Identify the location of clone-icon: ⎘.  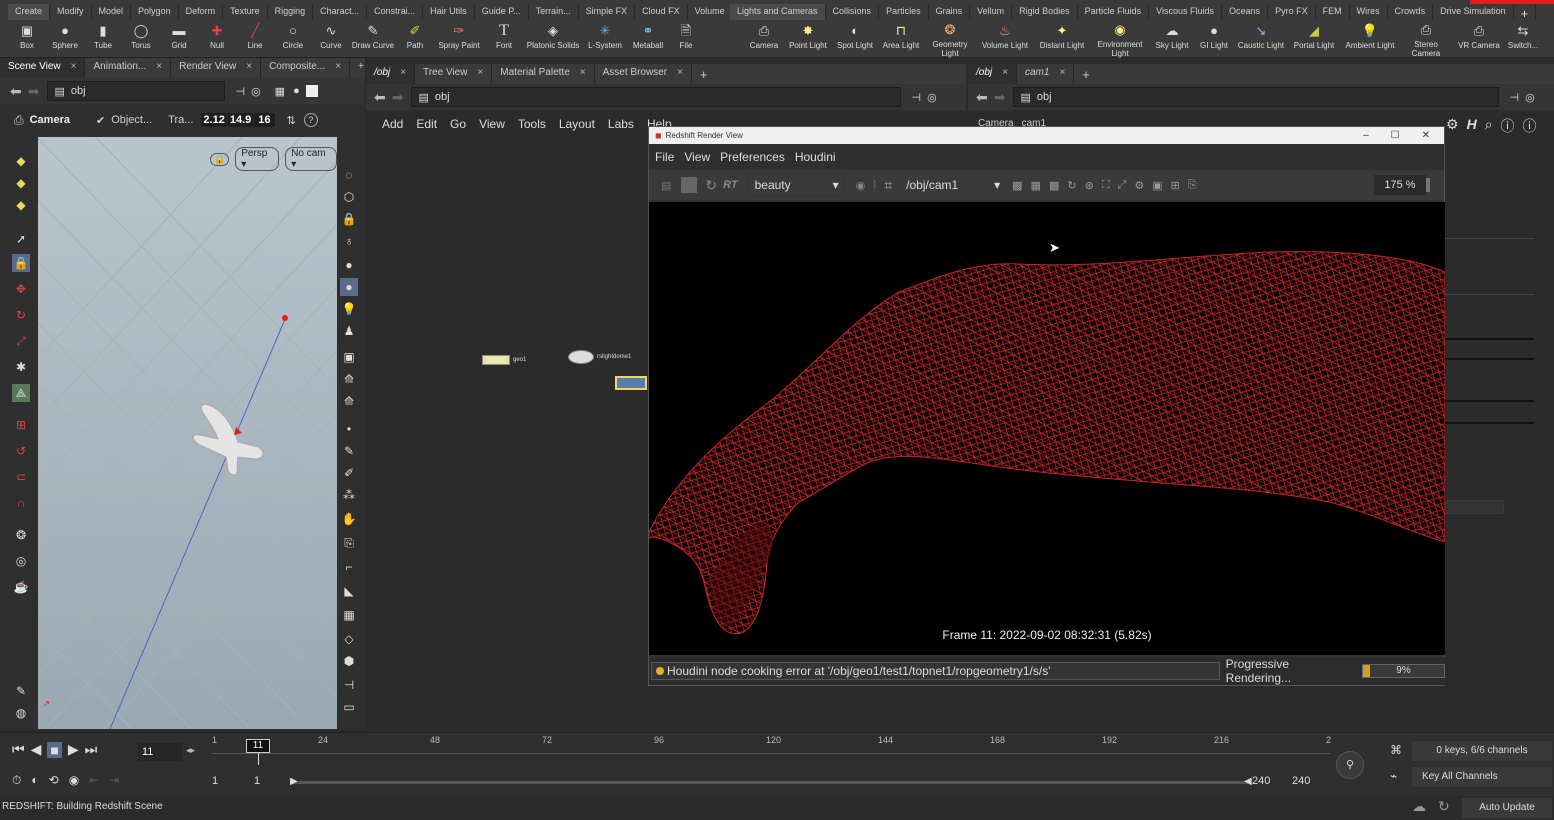
(349, 543).